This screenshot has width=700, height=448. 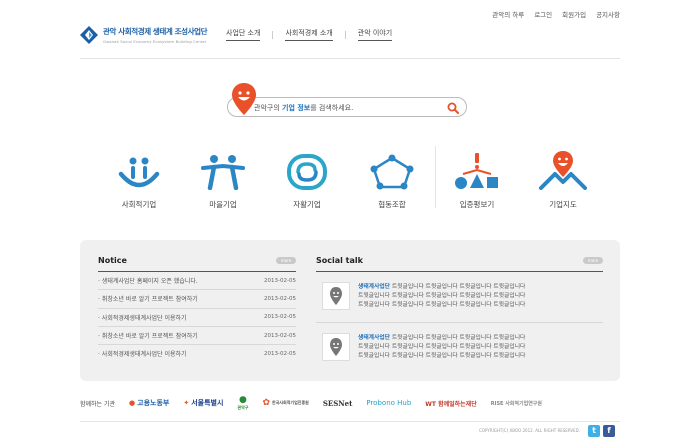 What do you see at coordinates (453, 108) in the screenshot?
I see `search-icon` at bounding box center [453, 108].